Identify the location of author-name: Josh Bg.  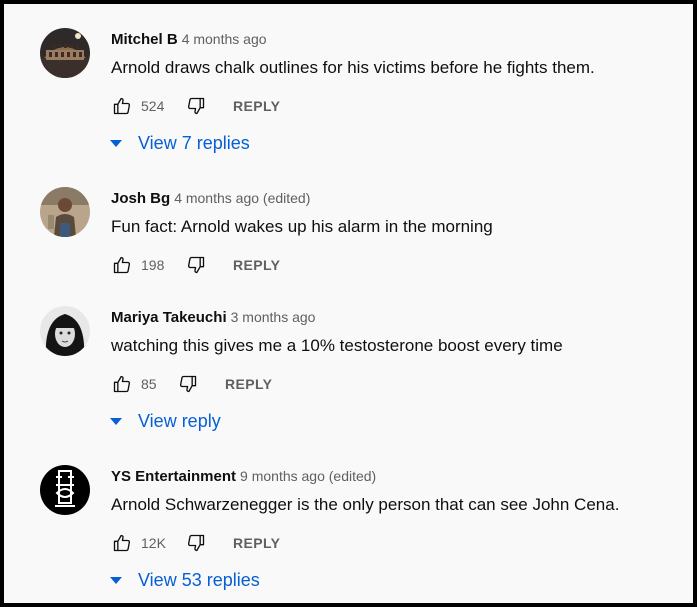
(140, 198).